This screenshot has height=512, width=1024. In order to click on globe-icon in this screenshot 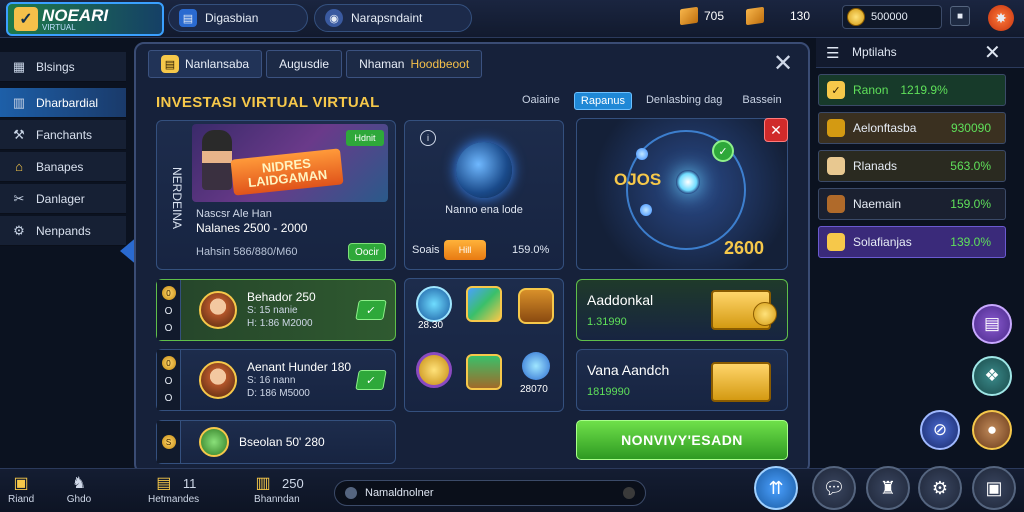, I will do `click(484, 170)`.